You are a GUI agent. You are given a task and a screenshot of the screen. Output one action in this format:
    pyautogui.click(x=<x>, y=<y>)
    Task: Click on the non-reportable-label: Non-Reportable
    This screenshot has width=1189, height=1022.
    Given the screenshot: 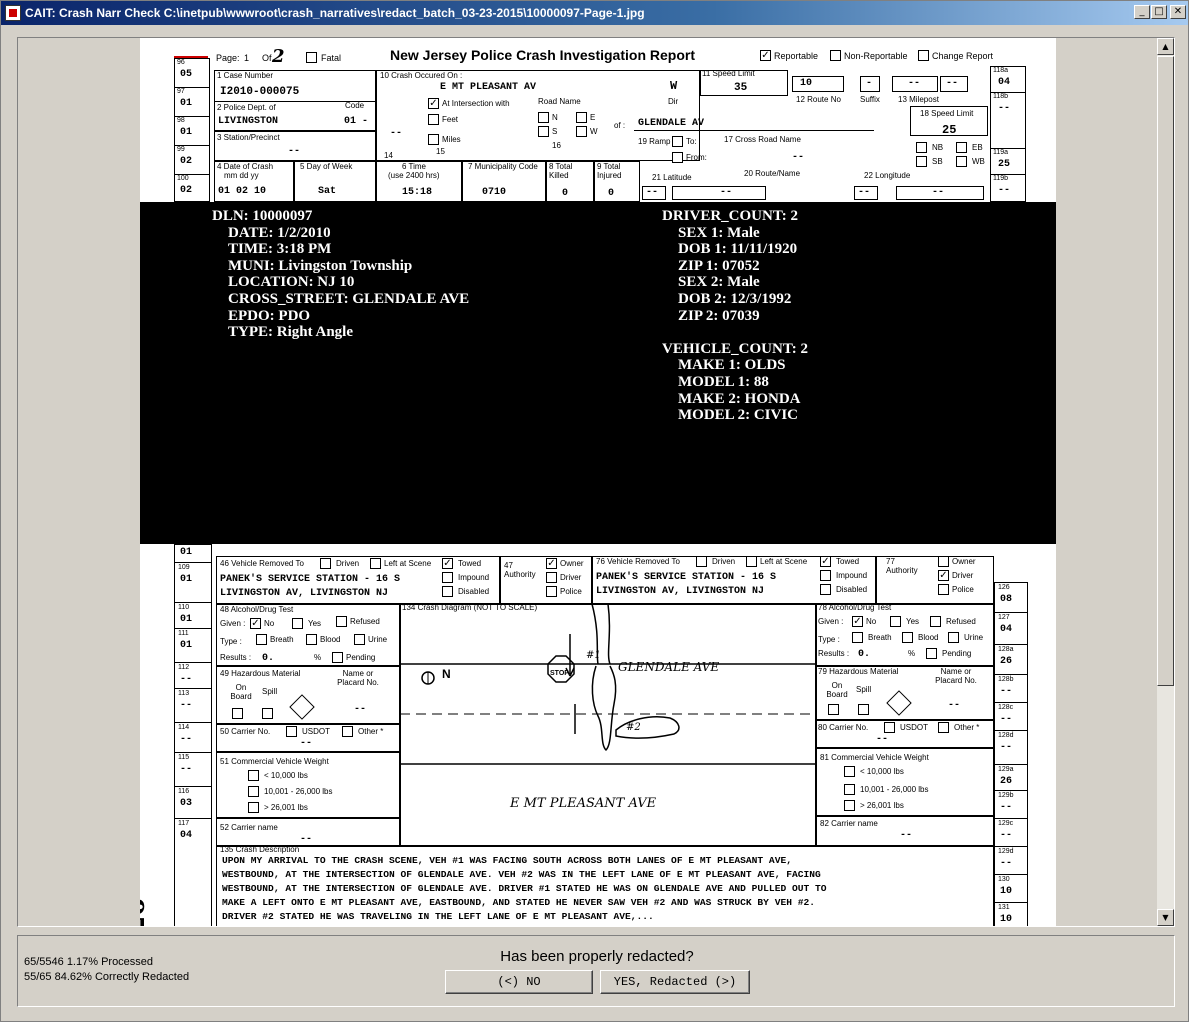 What is the action you would take?
    pyautogui.click(x=876, y=56)
    